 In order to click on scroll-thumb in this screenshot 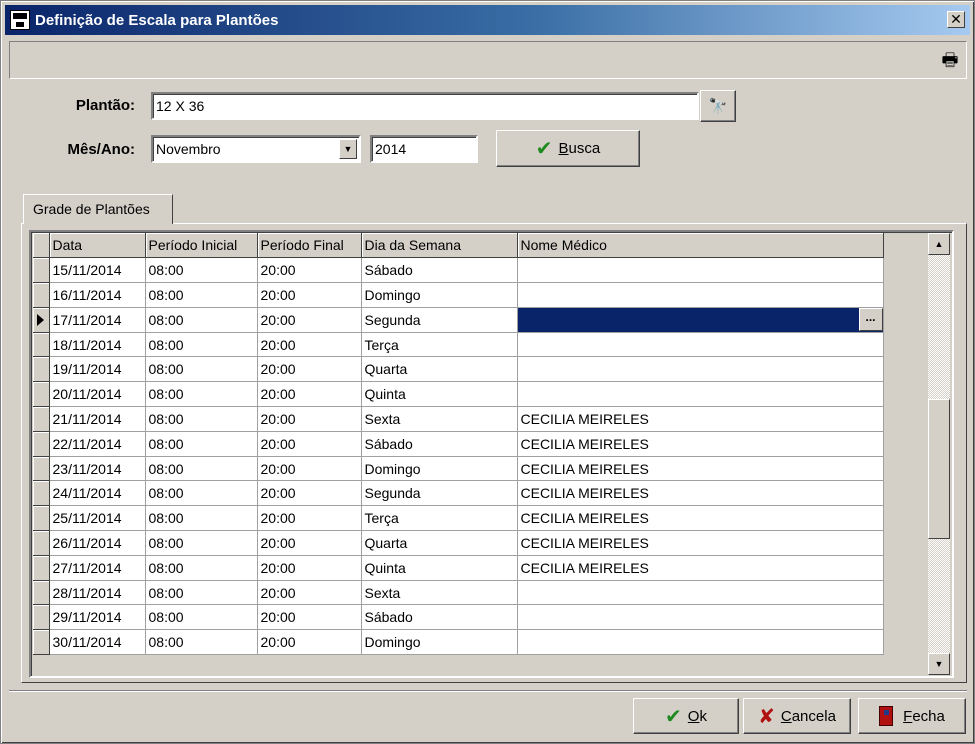, I will do `click(939, 469)`.